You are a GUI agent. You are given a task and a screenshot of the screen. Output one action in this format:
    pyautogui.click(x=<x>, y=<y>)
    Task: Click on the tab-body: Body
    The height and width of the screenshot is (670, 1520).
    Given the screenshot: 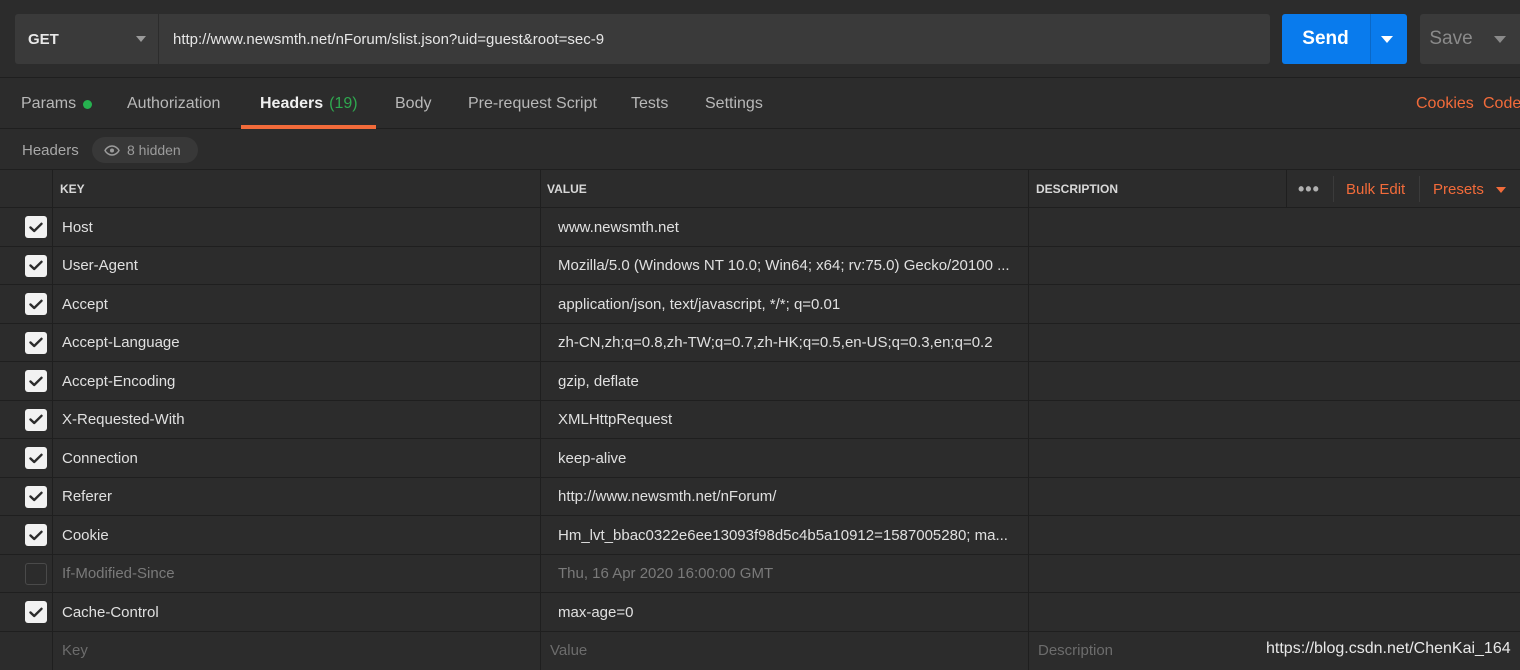 What is the action you would take?
    pyautogui.click(x=413, y=104)
    